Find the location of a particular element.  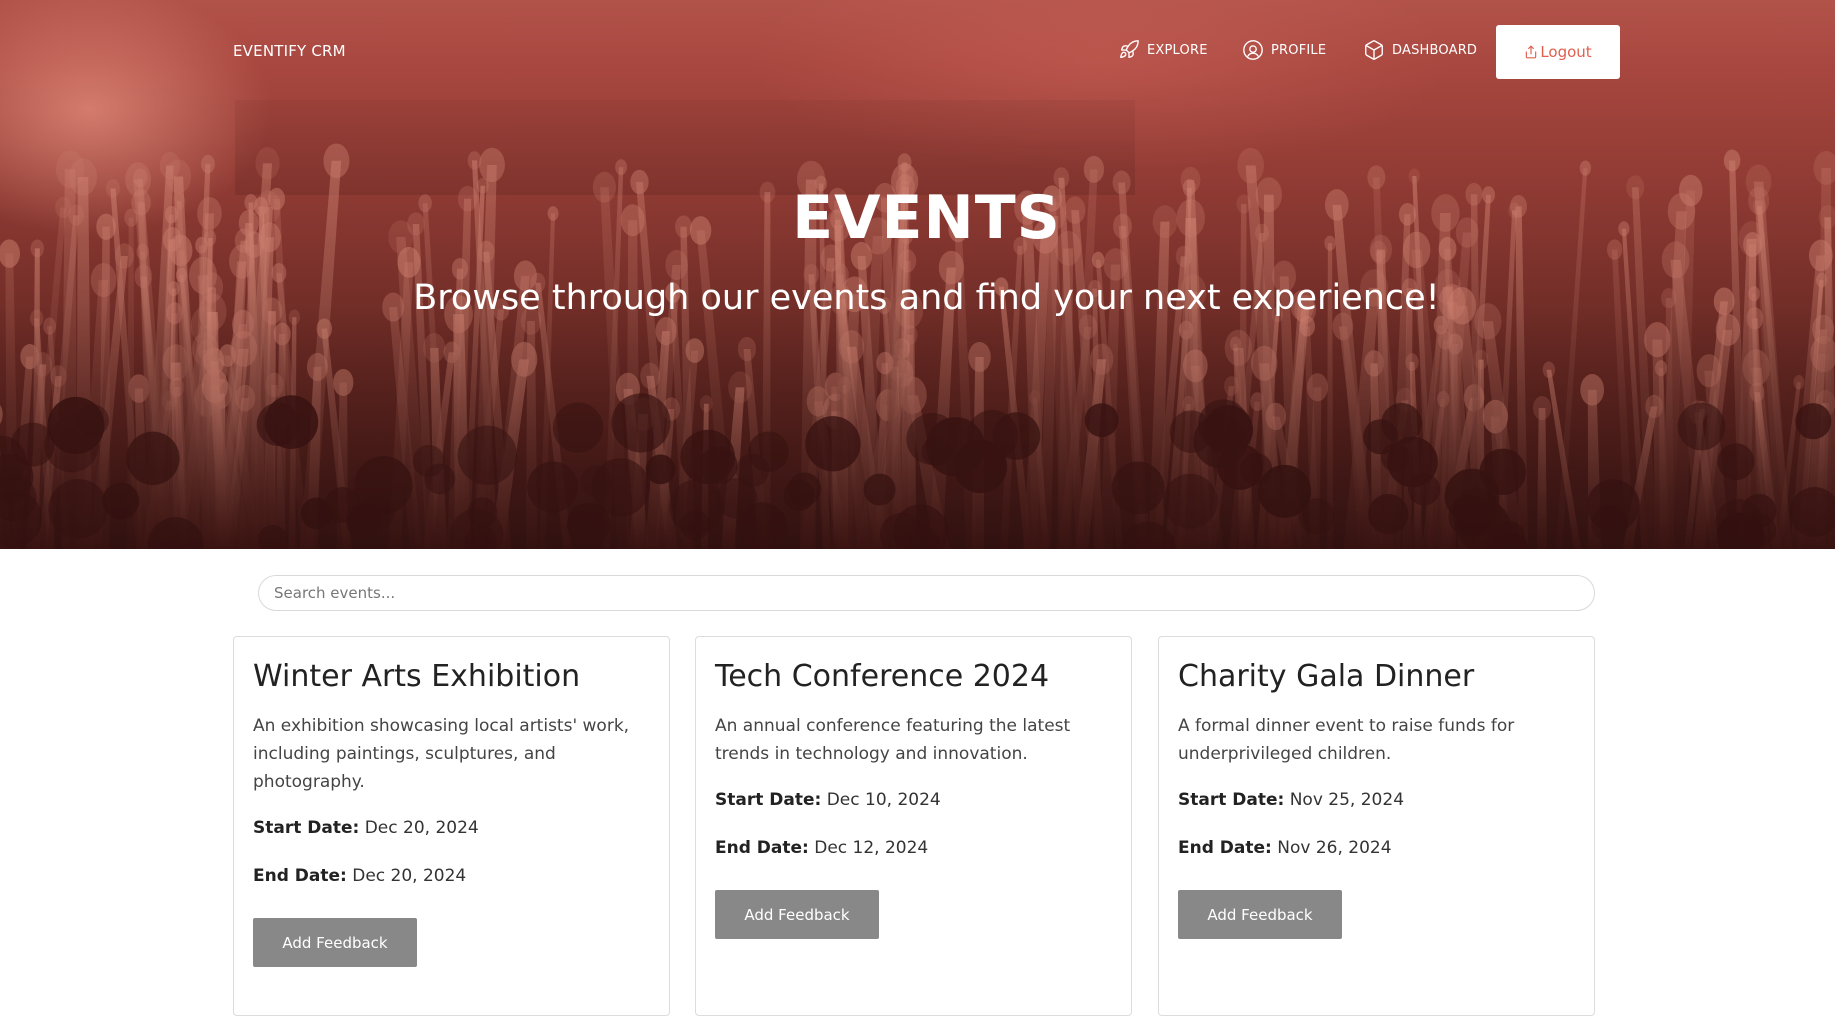

logout-button: Logout is located at coordinates (1558, 52).